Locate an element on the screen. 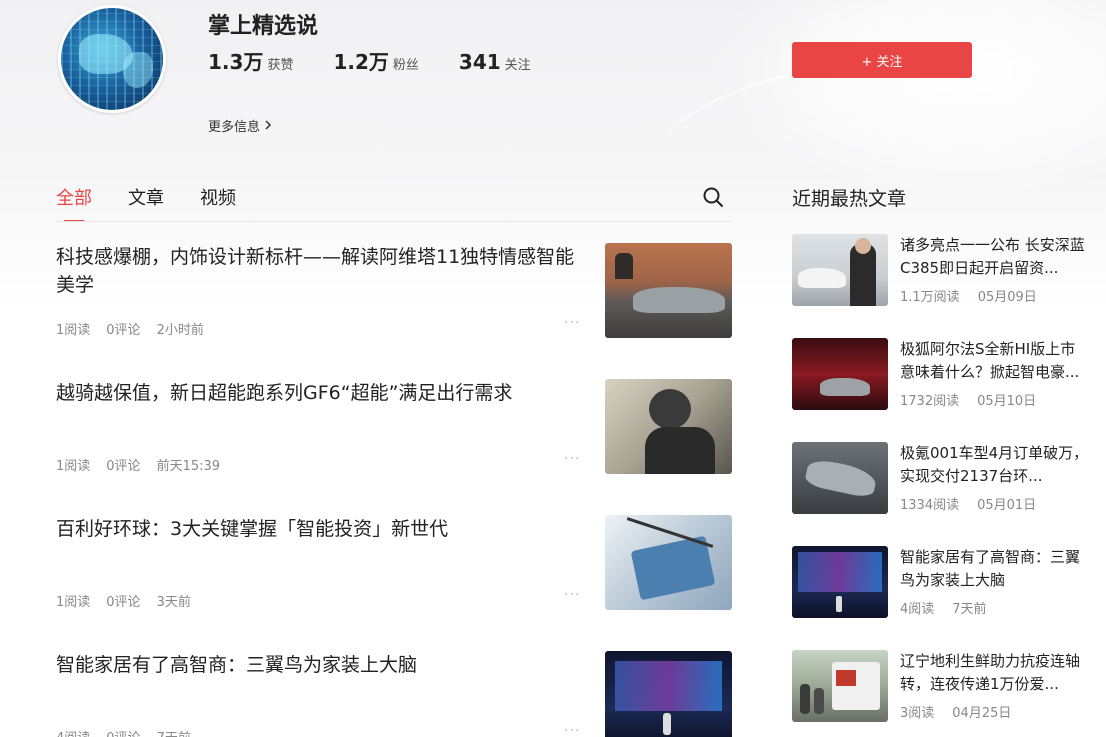 The width and height of the screenshot is (1106, 737). article-time: 3天前 is located at coordinates (173, 602).